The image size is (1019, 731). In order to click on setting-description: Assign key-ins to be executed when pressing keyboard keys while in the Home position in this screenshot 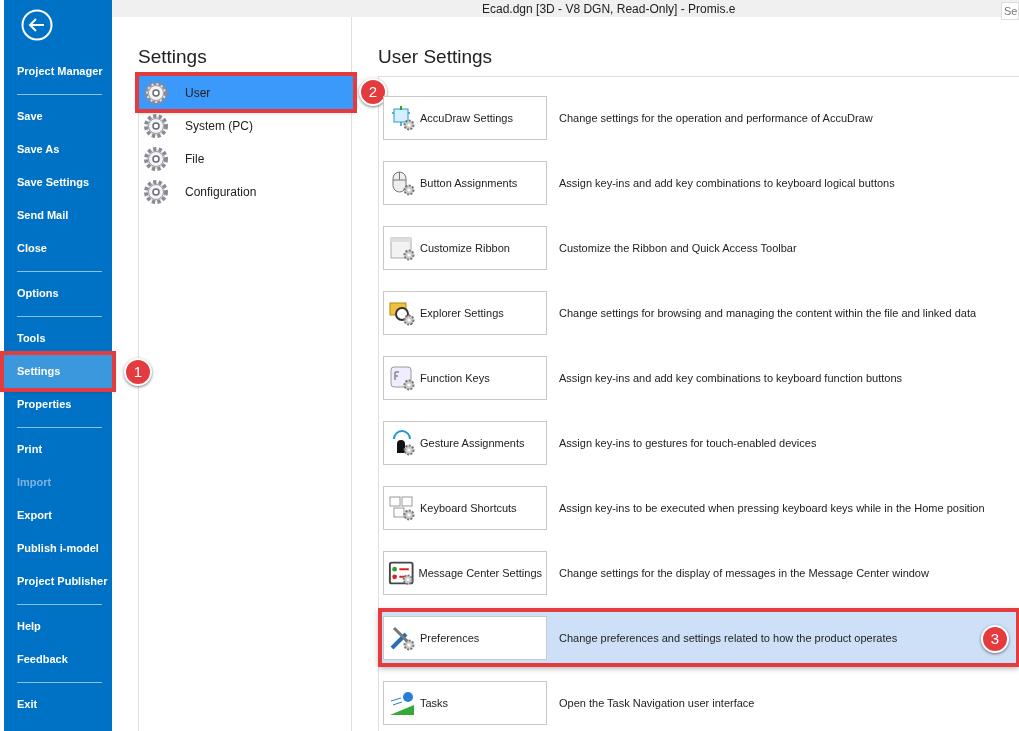, I will do `click(772, 507)`.